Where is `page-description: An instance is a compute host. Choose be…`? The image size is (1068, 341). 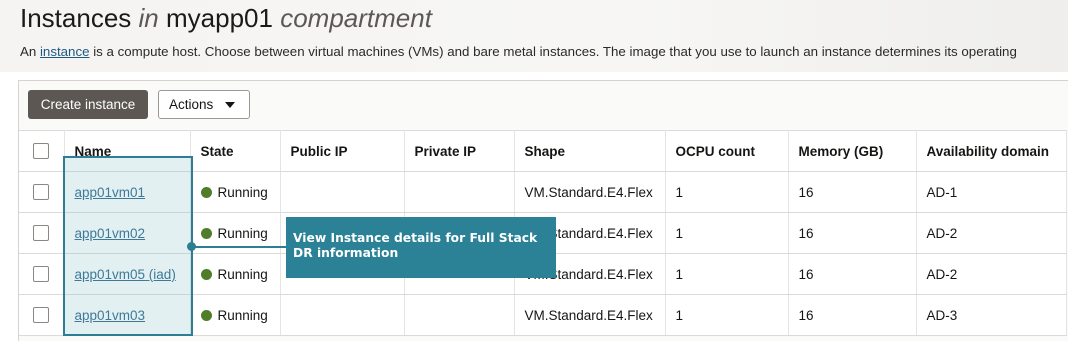 page-description: An instance is a compute host. Choose be… is located at coordinates (518, 51).